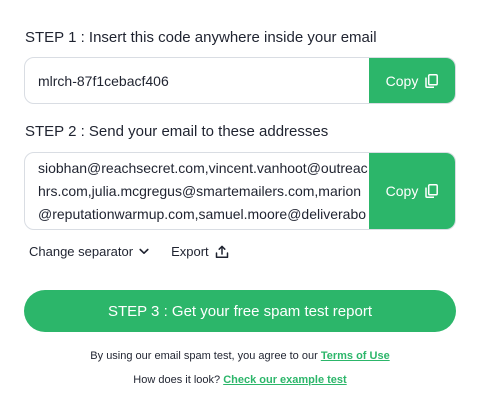 This screenshot has width=480, height=415. I want to click on code-field: mlrch-87f1cebacf406 Copy, so click(240, 80).